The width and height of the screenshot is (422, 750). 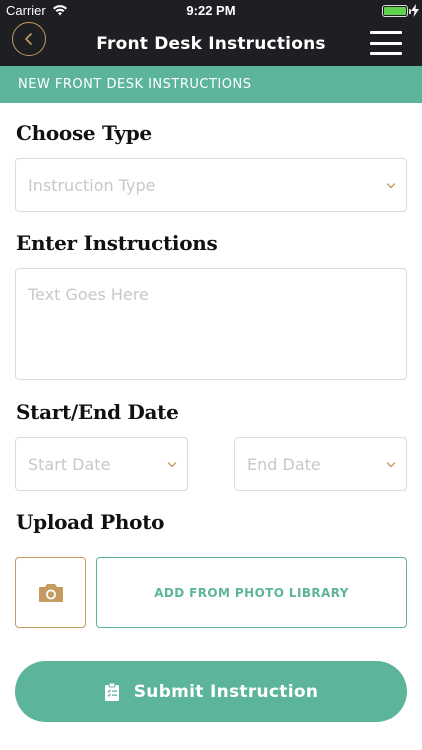 I want to click on instruction-type-placeholder: Instruction Type, so click(x=92, y=185).